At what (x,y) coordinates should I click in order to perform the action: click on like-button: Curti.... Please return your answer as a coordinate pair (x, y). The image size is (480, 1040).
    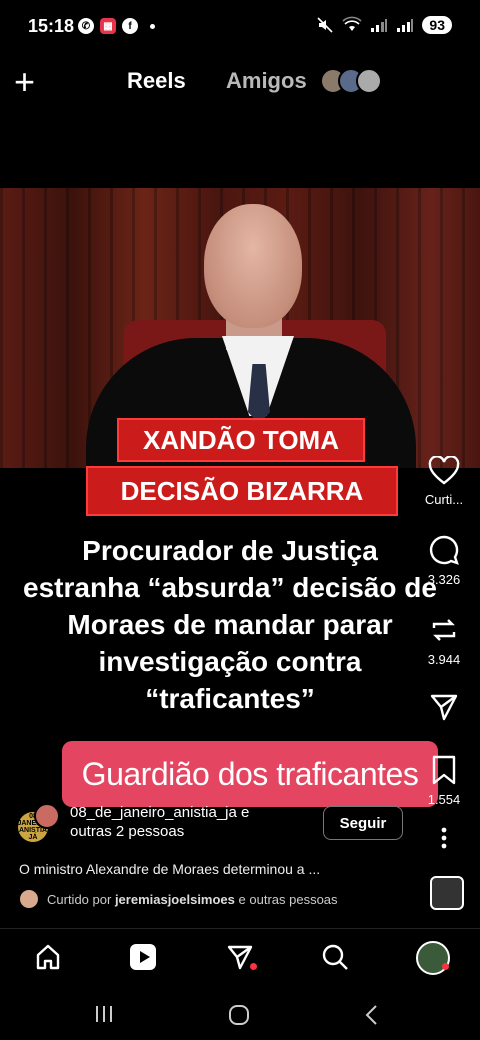
    Looking at the image, I should click on (444, 481).